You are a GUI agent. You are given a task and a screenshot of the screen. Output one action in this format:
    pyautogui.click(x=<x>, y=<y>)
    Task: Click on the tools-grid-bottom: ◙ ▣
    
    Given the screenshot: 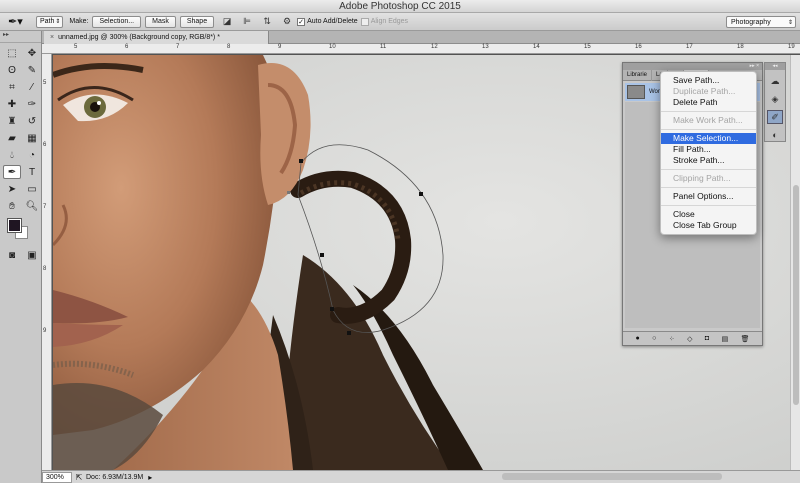 What is the action you would take?
    pyautogui.click(x=20, y=253)
    